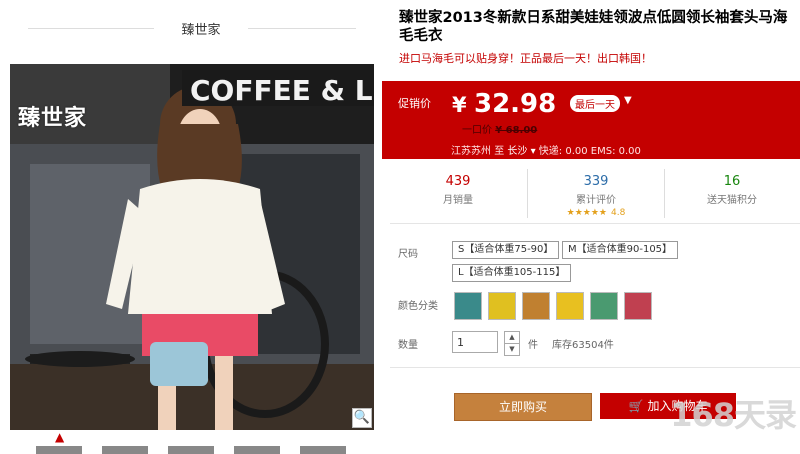  I want to click on size-option-s: S【适合体重75-90】, so click(506, 250).